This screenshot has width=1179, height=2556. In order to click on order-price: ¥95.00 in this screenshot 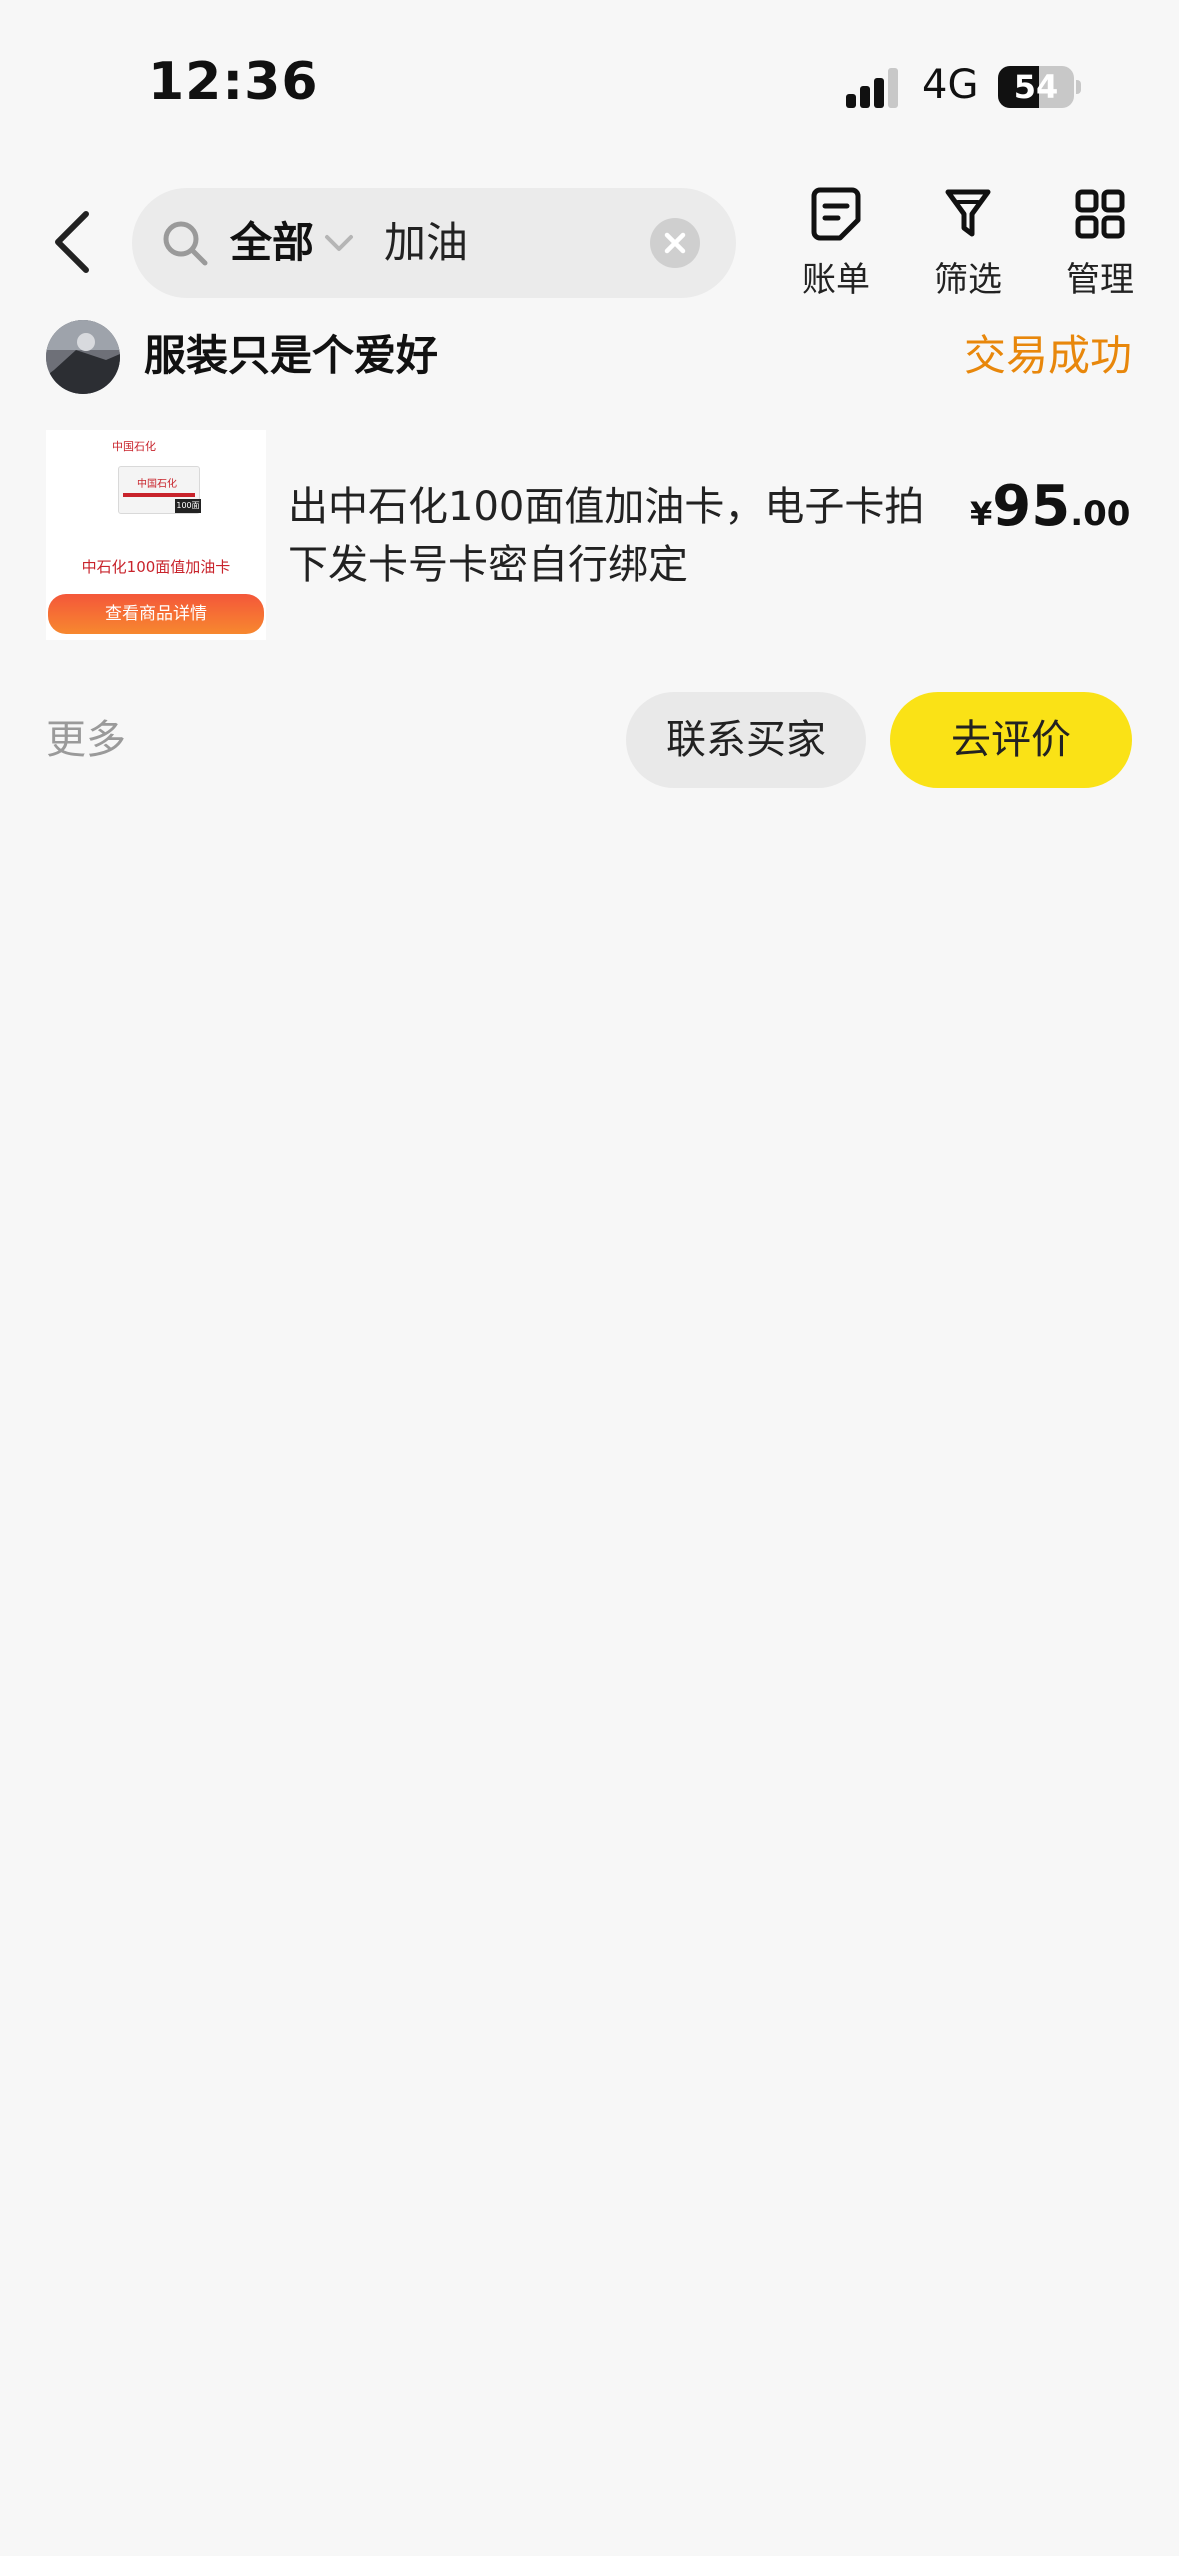, I will do `click(1050, 506)`.